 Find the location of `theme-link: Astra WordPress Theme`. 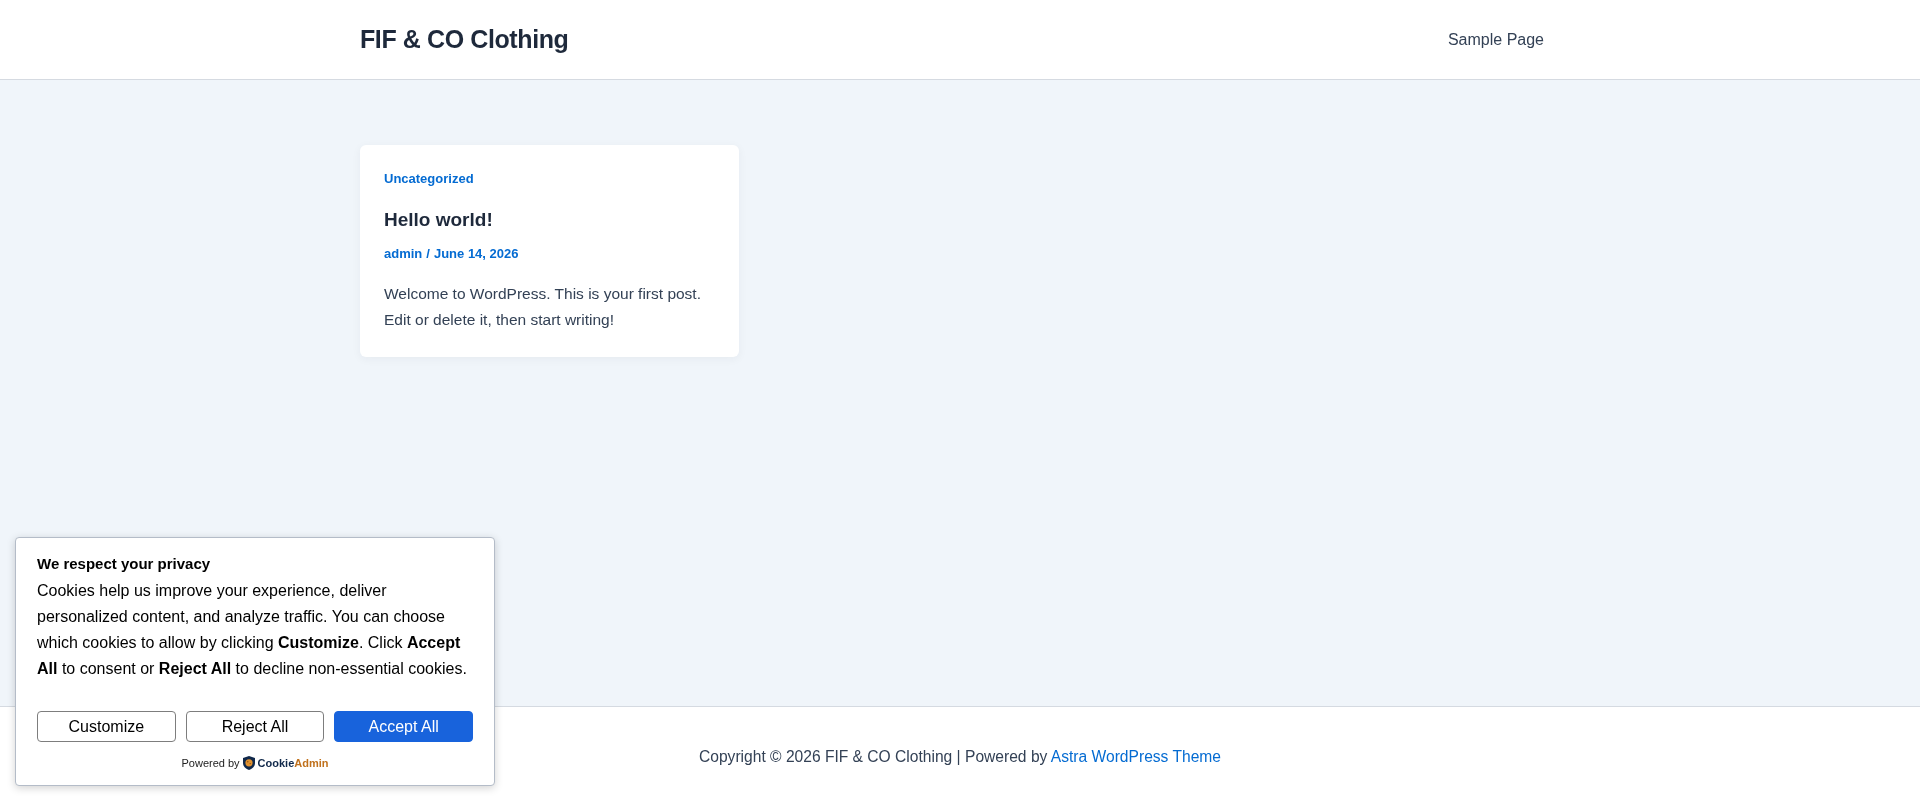

theme-link: Astra WordPress Theme is located at coordinates (1135, 756).